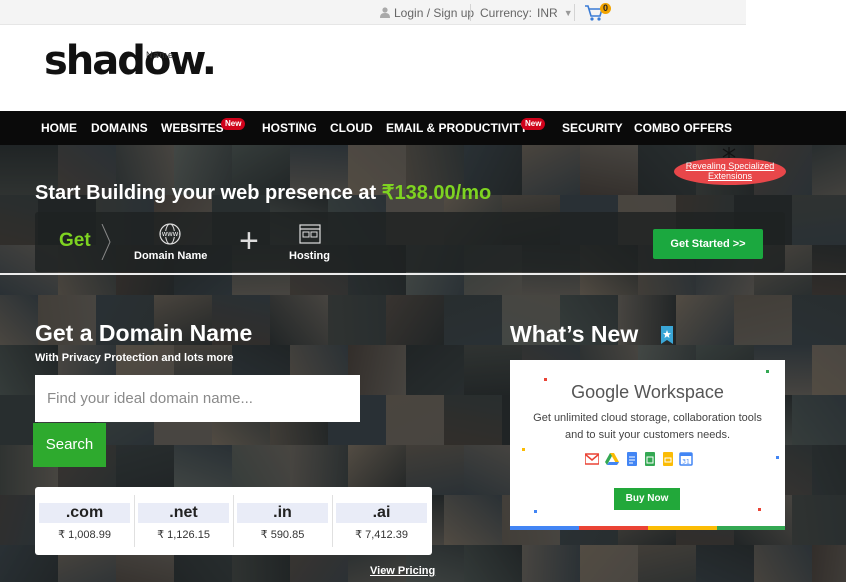 The height and width of the screenshot is (582, 846). I want to click on view-pricing-link: View Pricing, so click(402, 571).